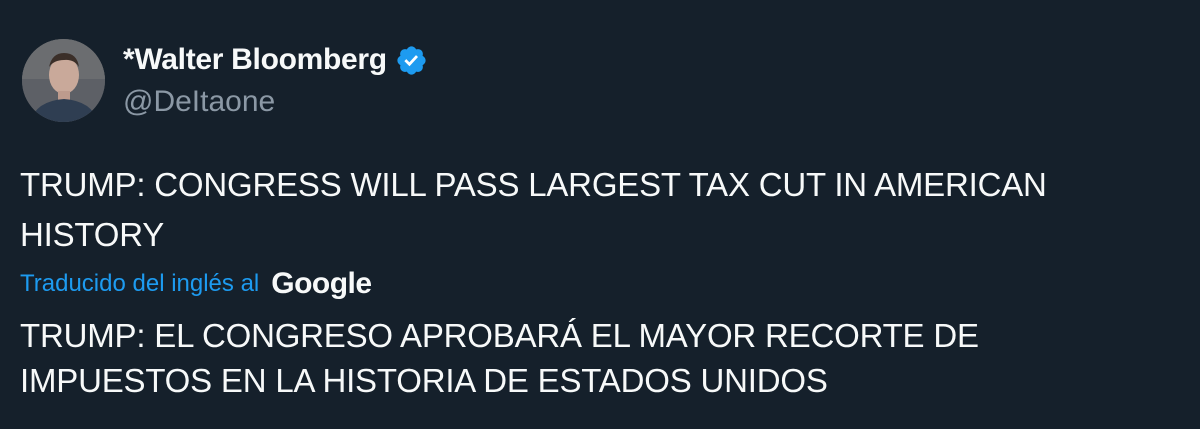 The width and height of the screenshot is (1200, 429). I want to click on profile-photo-icon, so click(63, 80).